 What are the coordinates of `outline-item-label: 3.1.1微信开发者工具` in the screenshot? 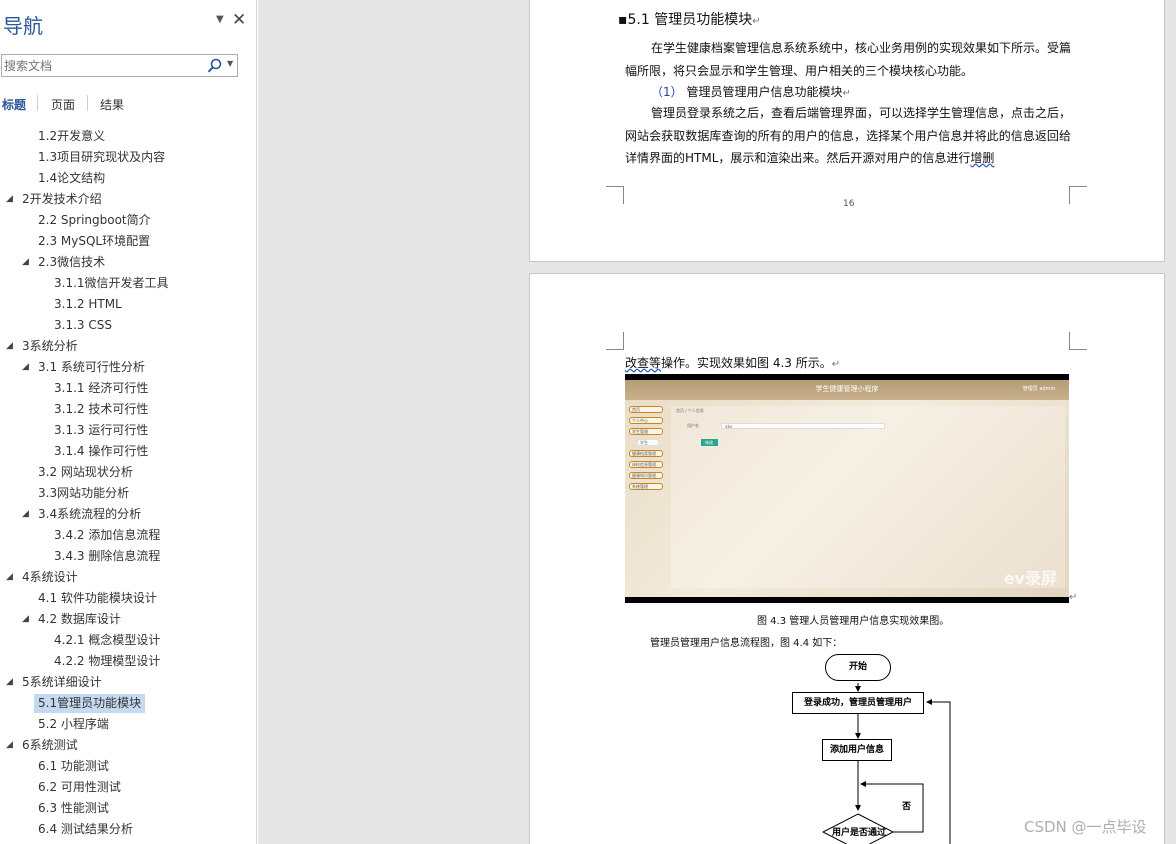 It's located at (111, 283).